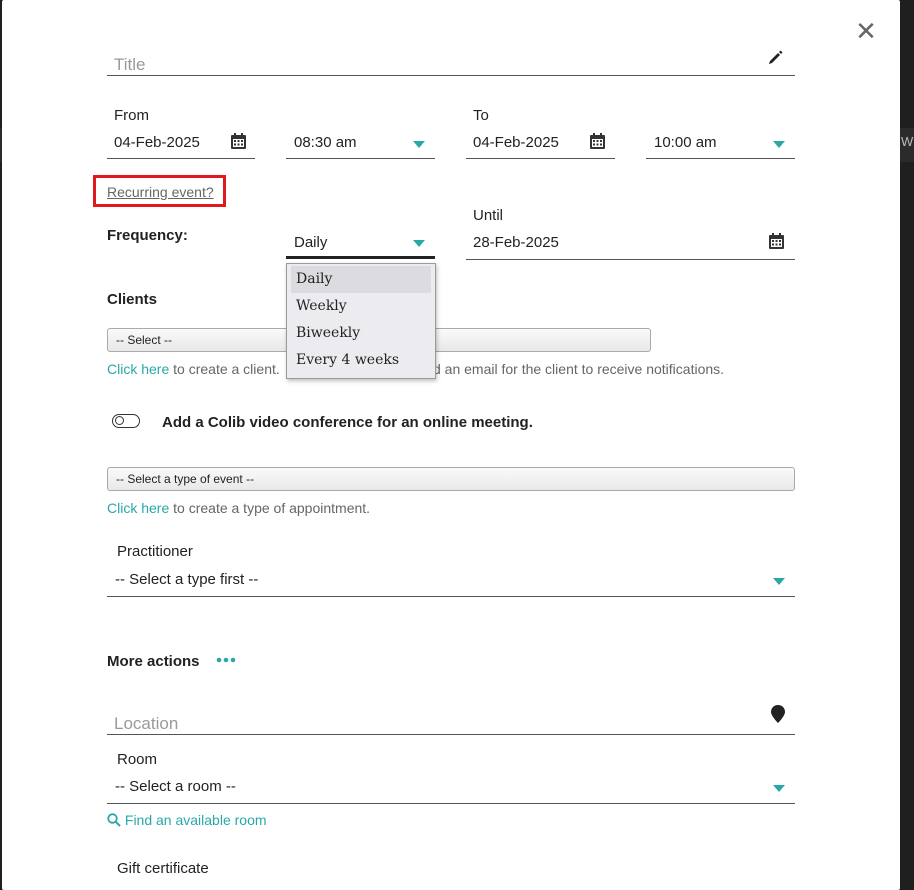 This screenshot has height=890, width=914. I want to click on recurring-event-link: Recurring event?, so click(160, 192).